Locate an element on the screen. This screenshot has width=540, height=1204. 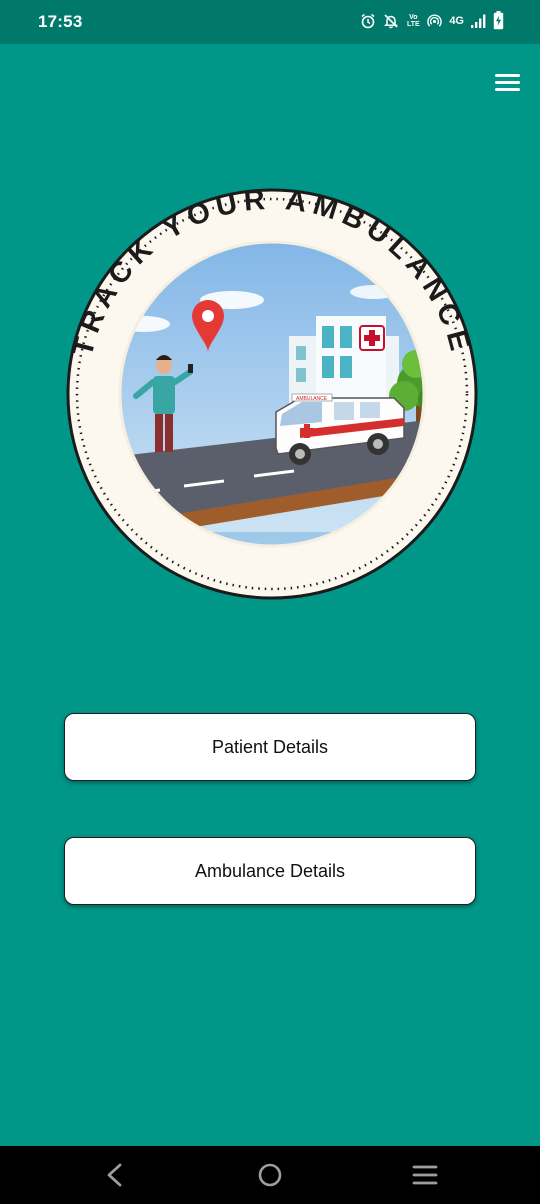
volte-icon: Vo LTE is located at coordinates (413, 20).